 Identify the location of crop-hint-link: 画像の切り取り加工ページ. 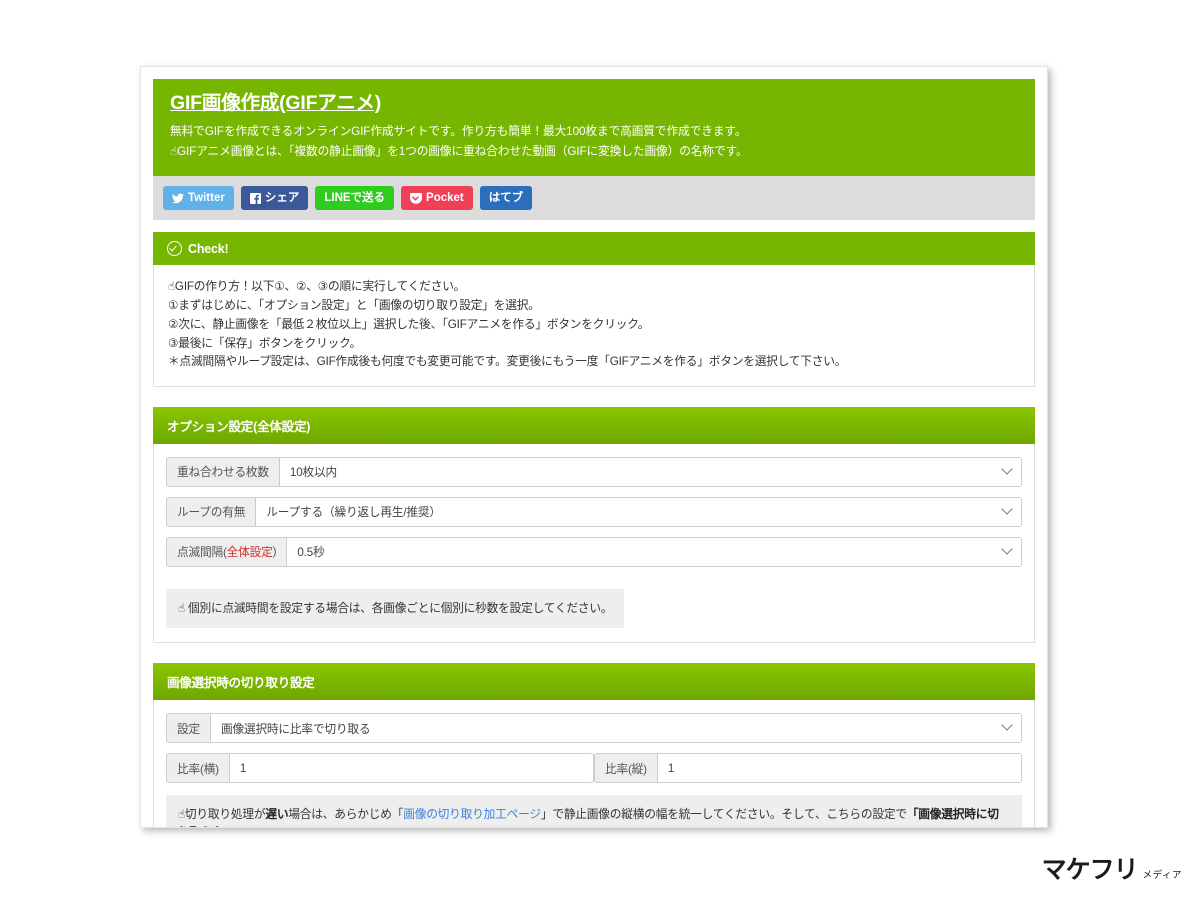
(472, 814).